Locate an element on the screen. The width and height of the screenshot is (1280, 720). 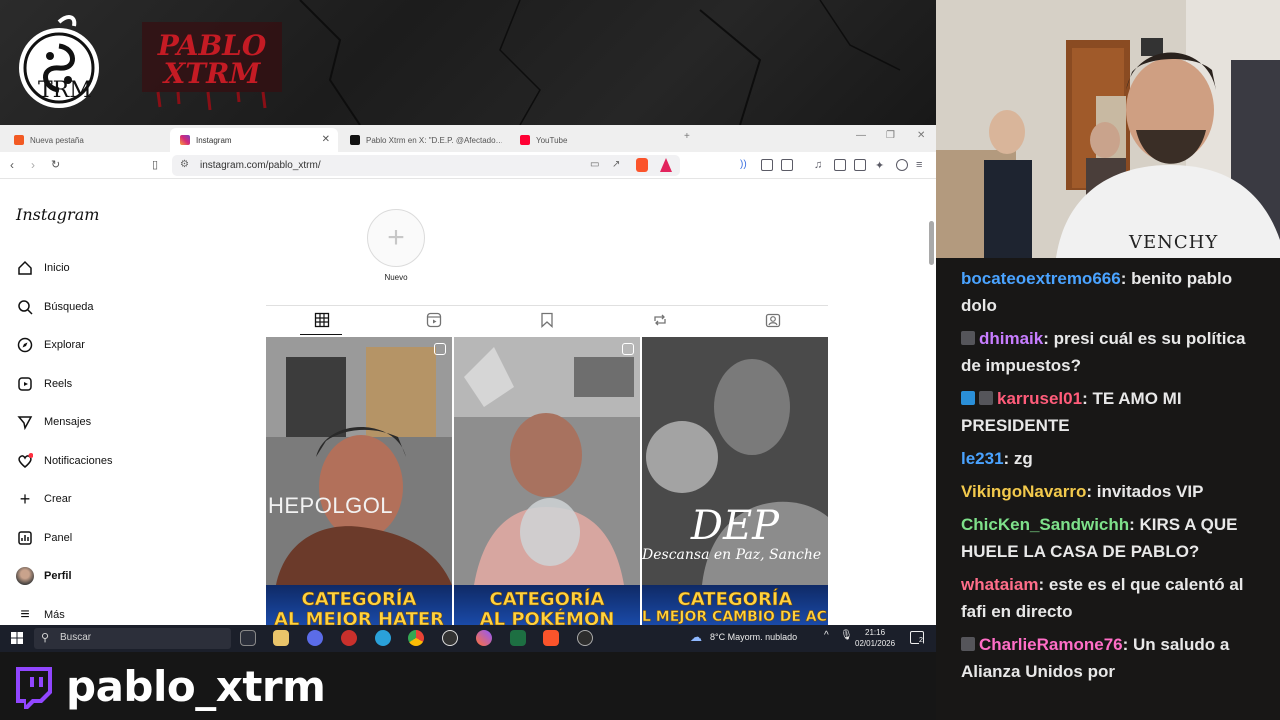
nav-item-notificaciones: Notificaciones is located at coordinates (64, 461).